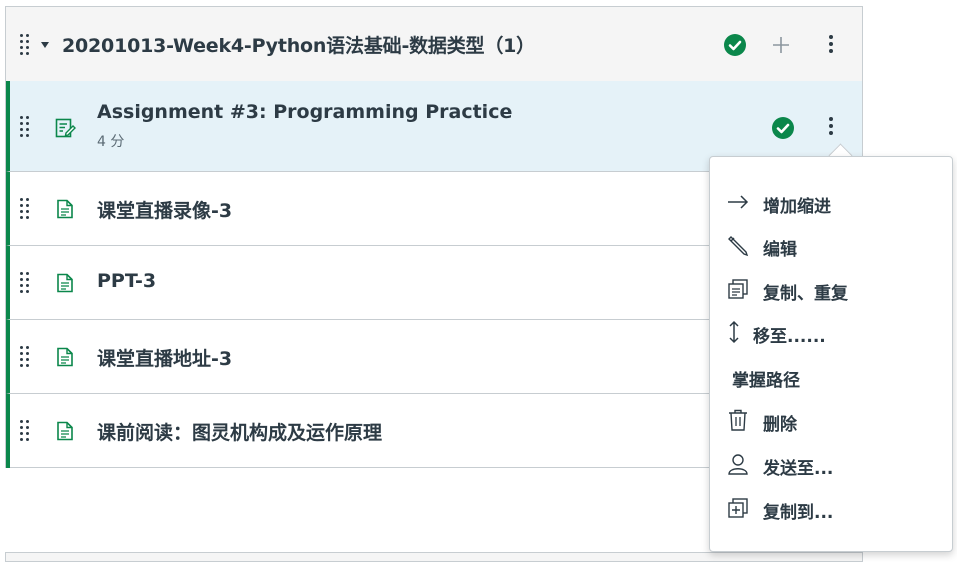 This screenshot has width=957, height=562. What do you see at coordinates (831, 127) in the screenshot?
I see `item-options-kebab-icon` at bounding box center [831, 127].